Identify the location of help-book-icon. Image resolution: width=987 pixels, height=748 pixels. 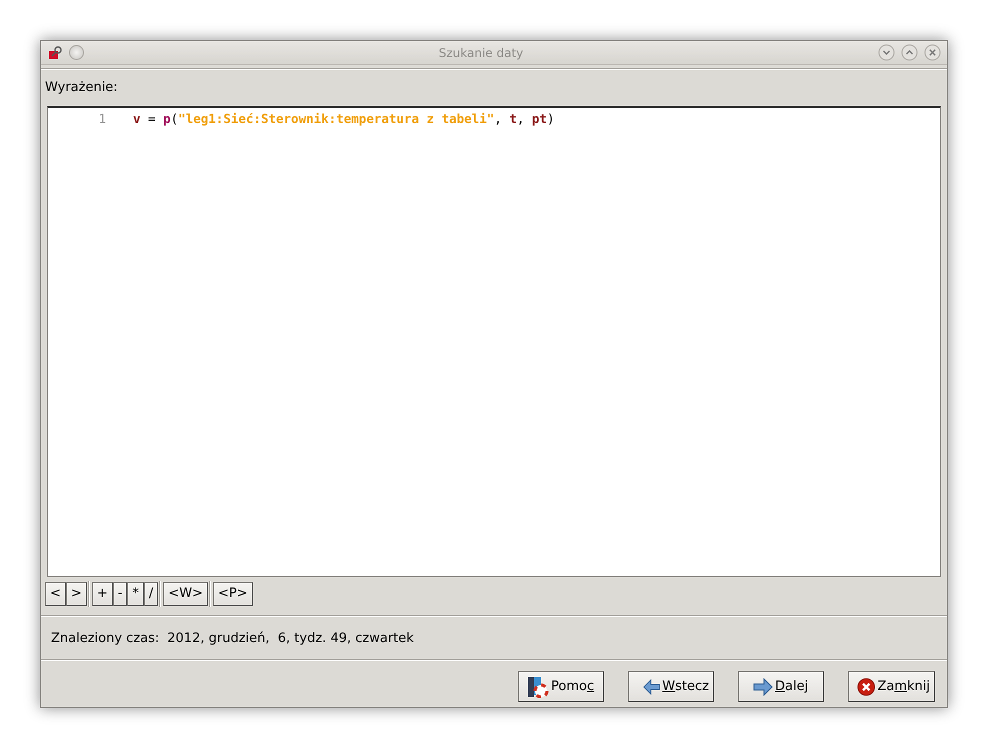
(538, 687).